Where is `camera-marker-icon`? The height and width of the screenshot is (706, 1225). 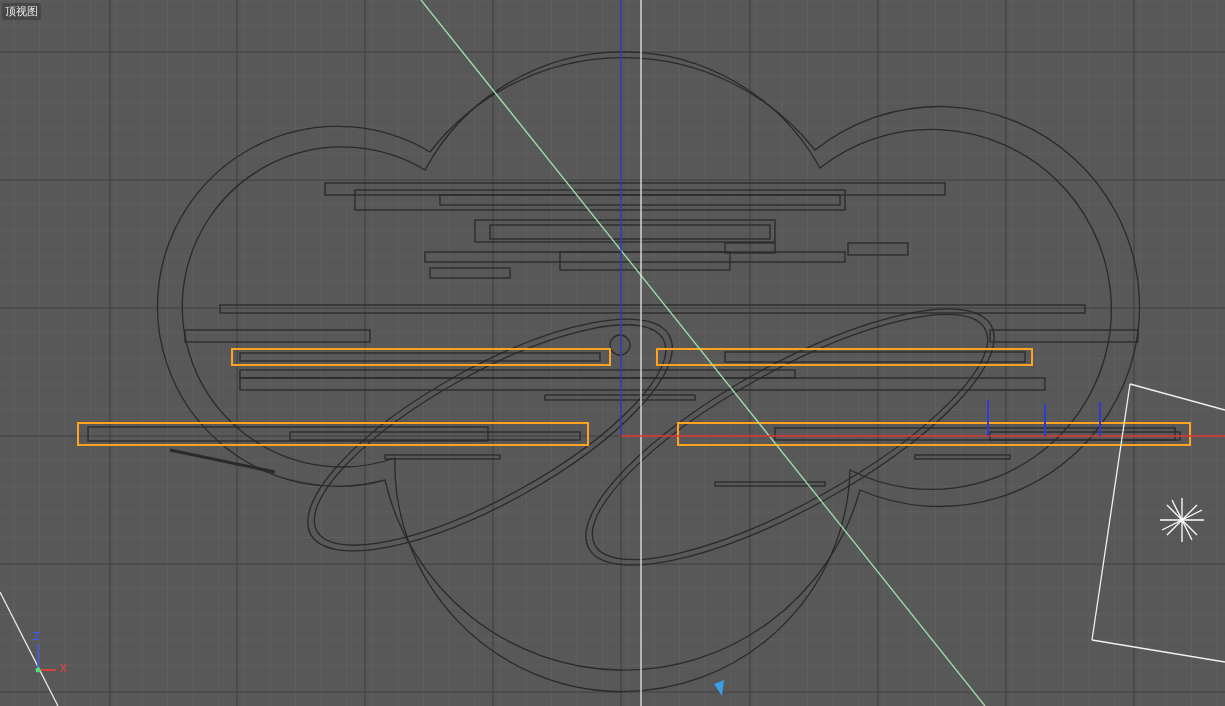
camera-marker-icon is located at coordinates (719, 688).